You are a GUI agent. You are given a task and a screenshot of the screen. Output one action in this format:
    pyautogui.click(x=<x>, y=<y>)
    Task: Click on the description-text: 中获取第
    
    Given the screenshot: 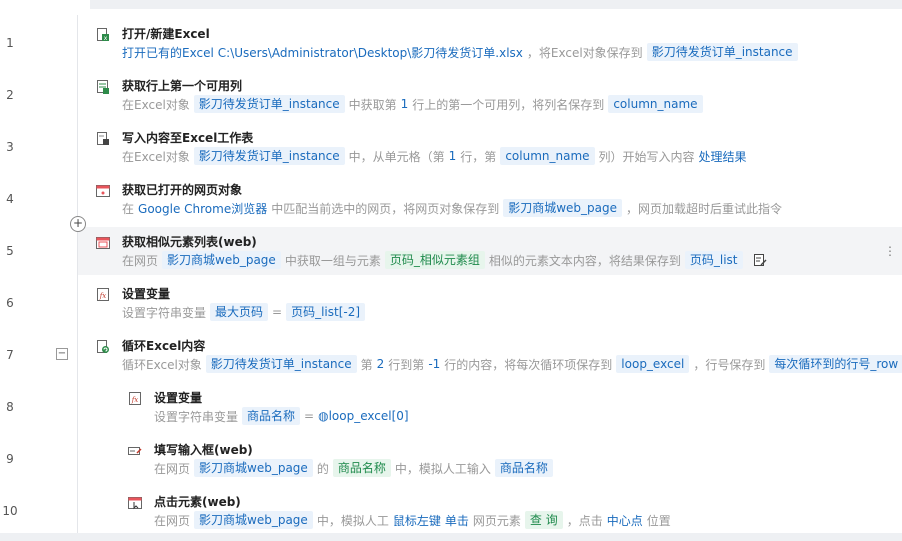 What is the action you would take?
    pyautogui.click(x=372, y=104)
    